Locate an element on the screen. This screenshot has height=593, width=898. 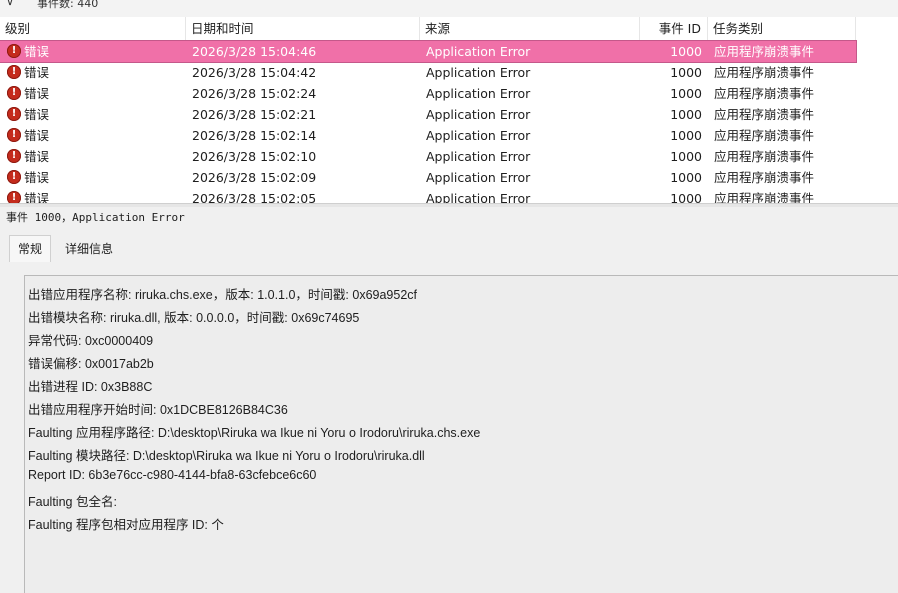
date-cell: 2026/3/28 15:02:21 is located at coordinates (254, 114).